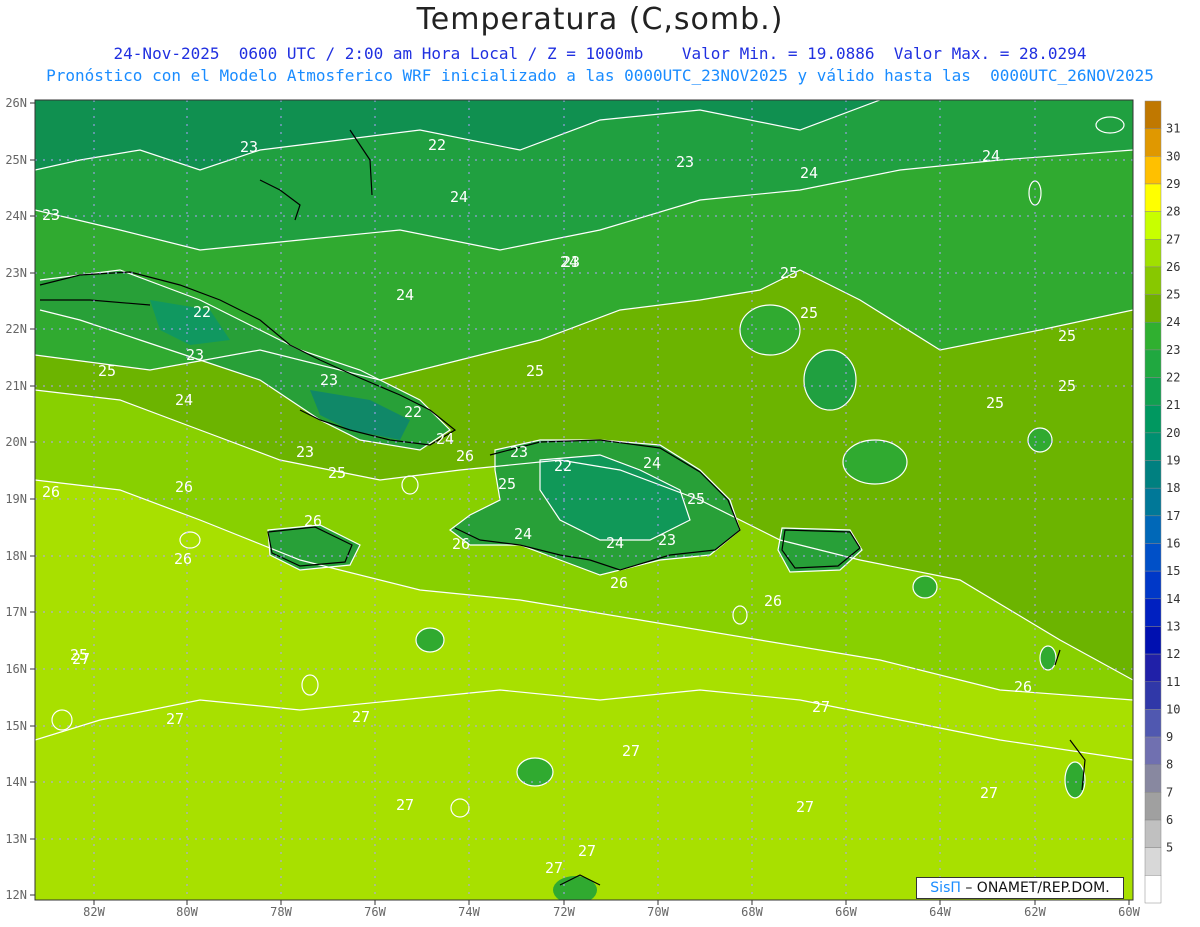  Describe the element at coordinates (1173, 654) in the screenshot. I see `colorbar-label: 12` at that location.